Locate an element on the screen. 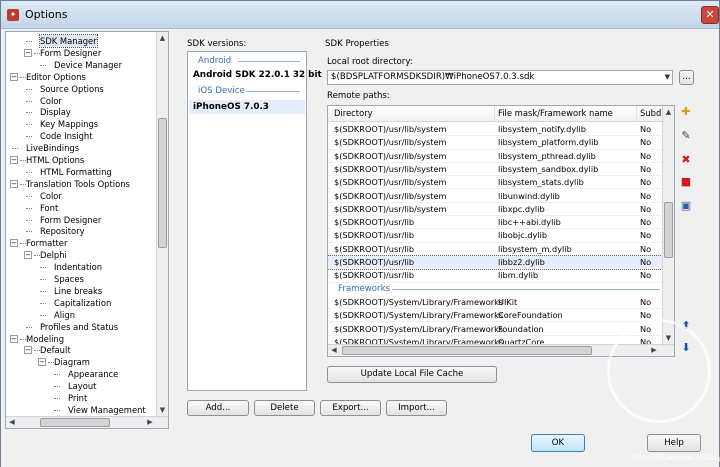  table-row: $(SDKROOT)/usr/lib libobjc.dylib No is located at coordinates (496, 236).